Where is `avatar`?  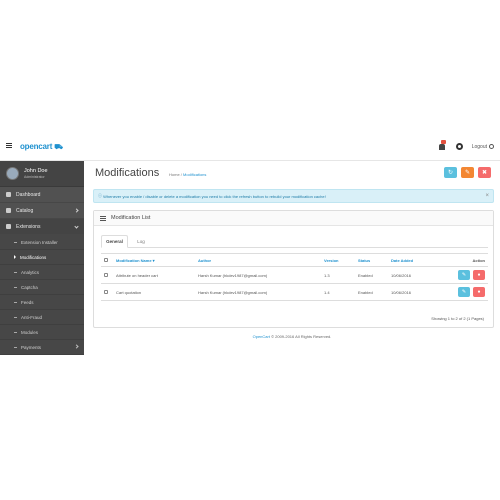
avatar is located at coordinates (12, 173).